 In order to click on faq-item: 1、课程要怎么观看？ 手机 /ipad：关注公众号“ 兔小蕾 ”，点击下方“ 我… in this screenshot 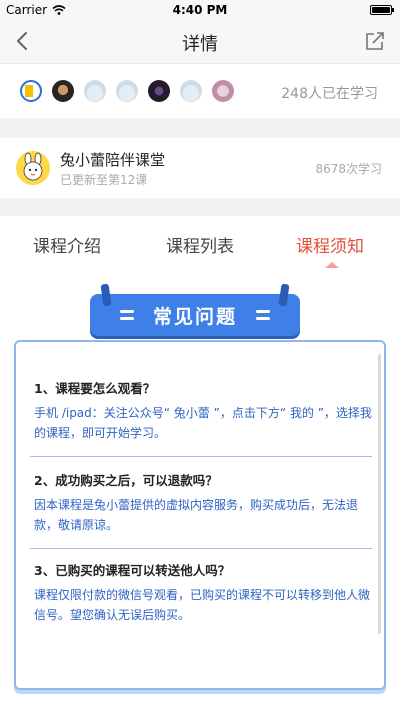, I will do `click(204, 410)`.